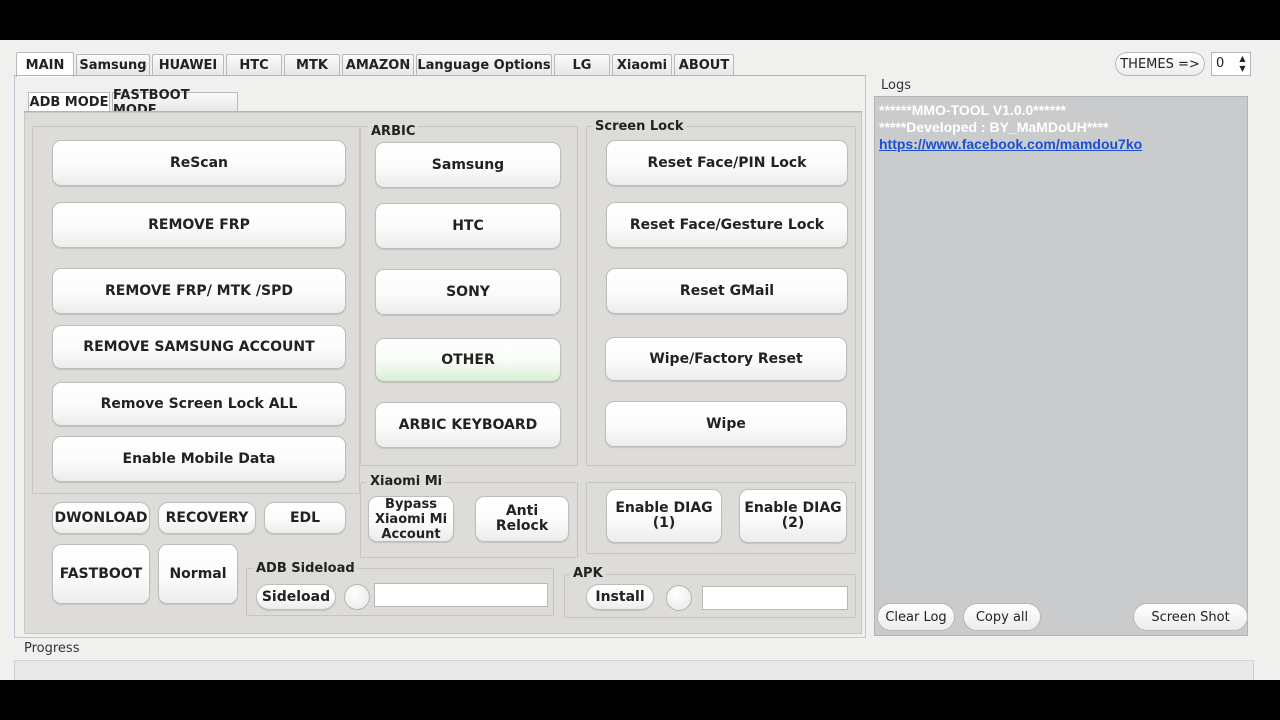 The width and height of the screenshot is (1280, 720). What do you see at coordinates (312, 65) in the screenshot?
I see `tab-mtk: MTK` at bounding box center [312, 65].